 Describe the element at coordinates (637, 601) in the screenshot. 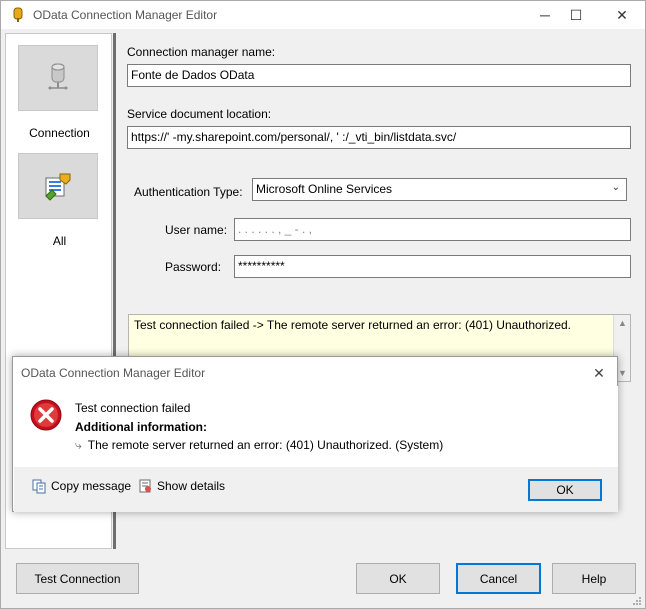

I see `resize-grip-icon` at that location.